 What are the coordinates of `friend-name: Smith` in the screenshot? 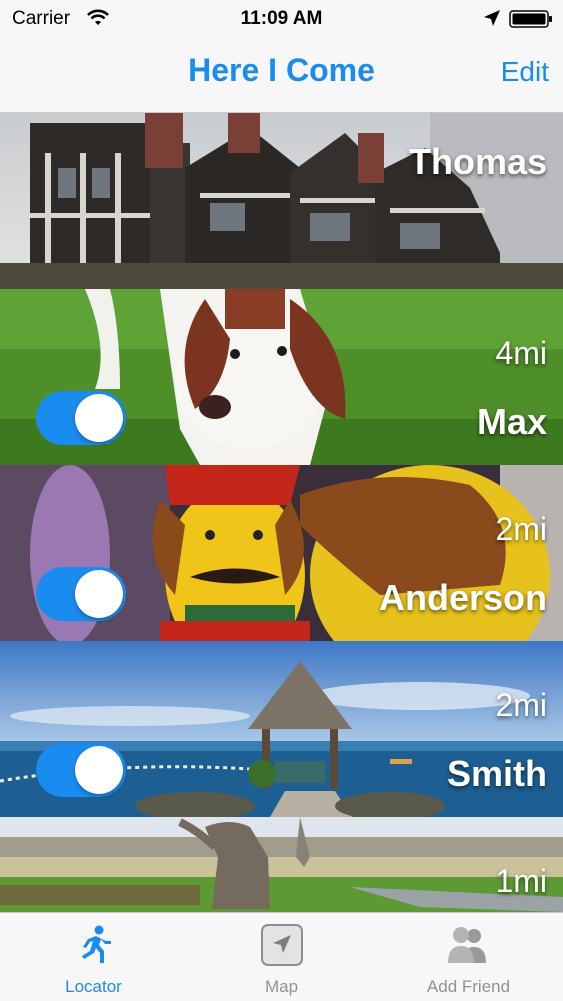 It's located at (496, 773).